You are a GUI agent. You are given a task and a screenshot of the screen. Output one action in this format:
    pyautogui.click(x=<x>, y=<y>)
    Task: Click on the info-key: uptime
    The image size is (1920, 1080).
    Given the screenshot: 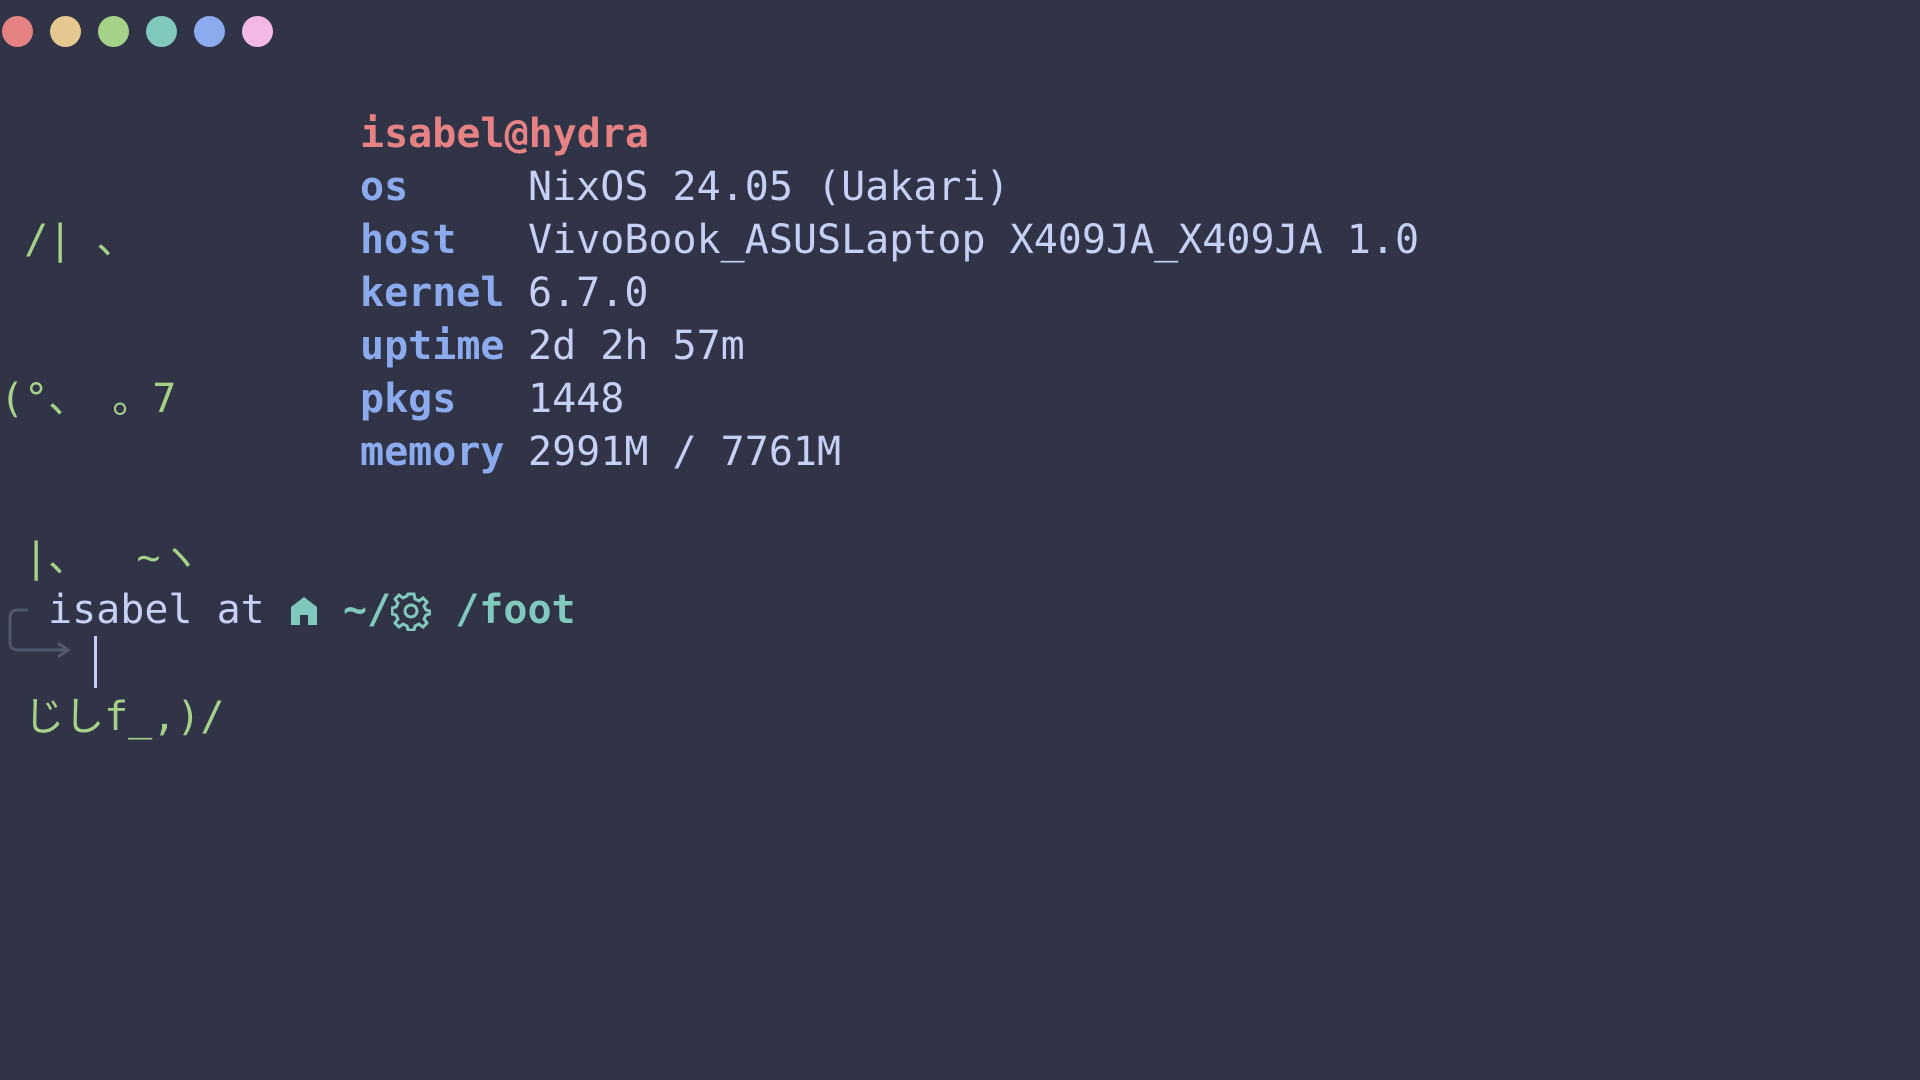 What is the action you would take?
    pyautogui.click(x=432, y=346)
    